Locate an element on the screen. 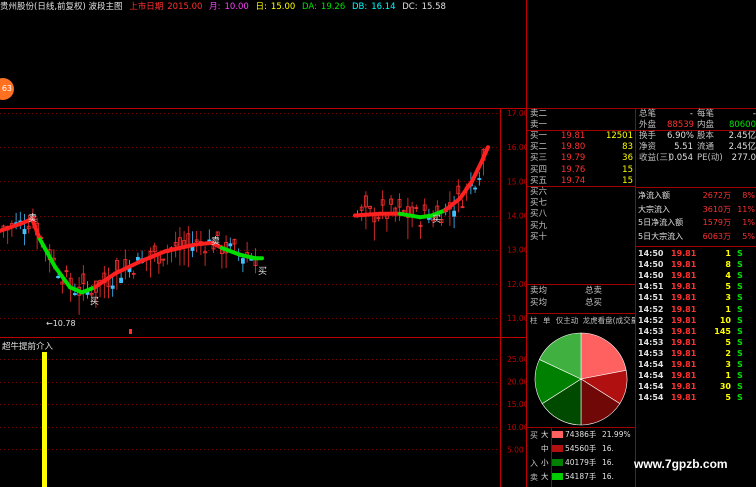 The width and height of the screenshot is (756, 487). tab-dragon-view: 龙虎看盘(成交量/股) is located at coordinates (609, 320).